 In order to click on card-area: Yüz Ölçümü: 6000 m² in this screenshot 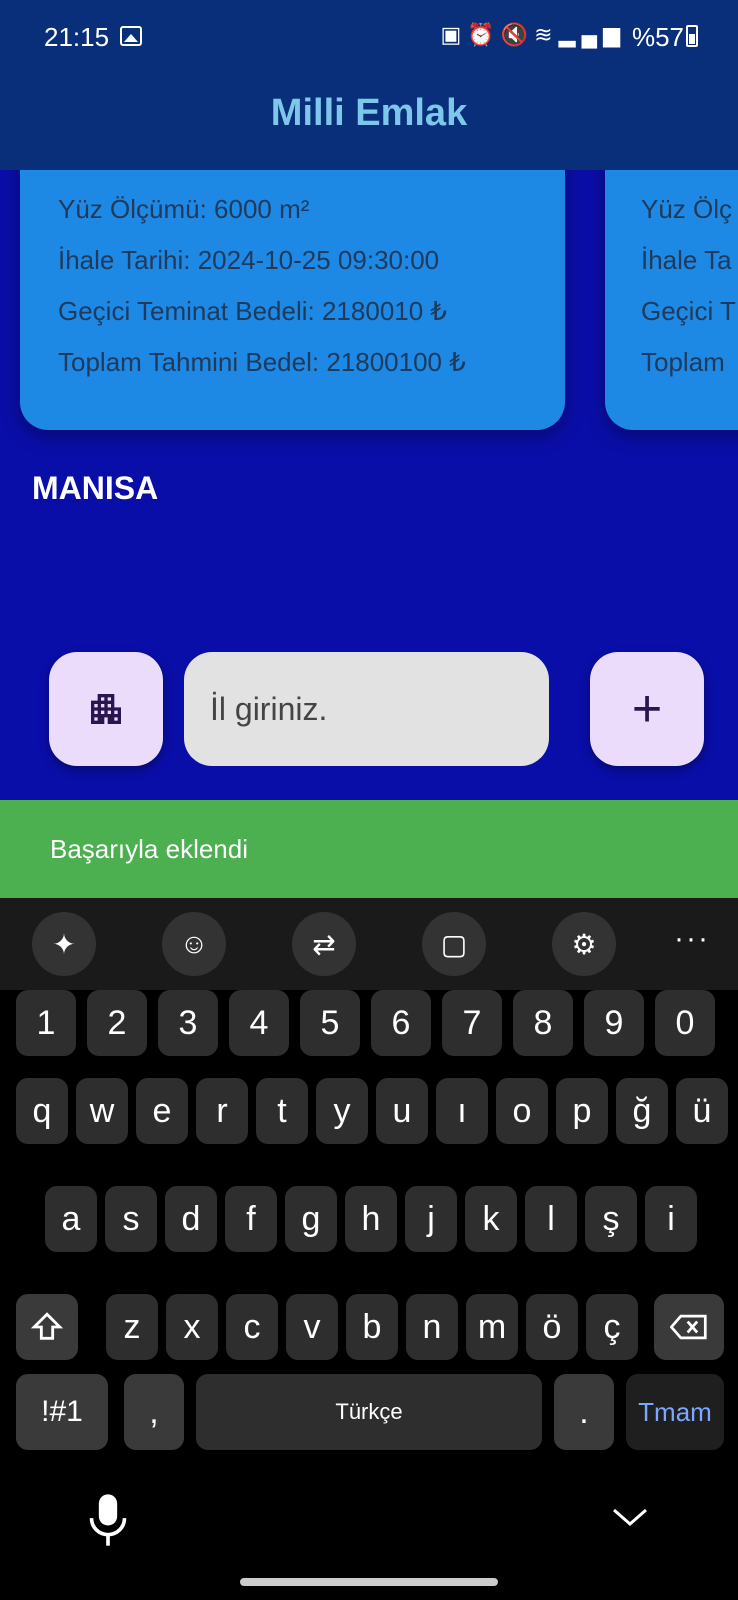, I will do `click(184, 209)`.